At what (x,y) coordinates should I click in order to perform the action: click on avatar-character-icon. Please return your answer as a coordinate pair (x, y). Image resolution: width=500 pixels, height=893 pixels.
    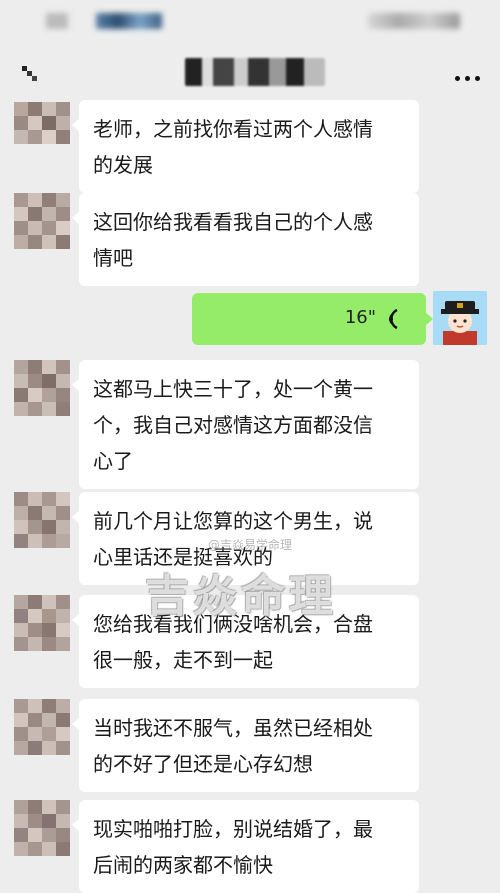
    Looking at the image, I should click on (460, 318).